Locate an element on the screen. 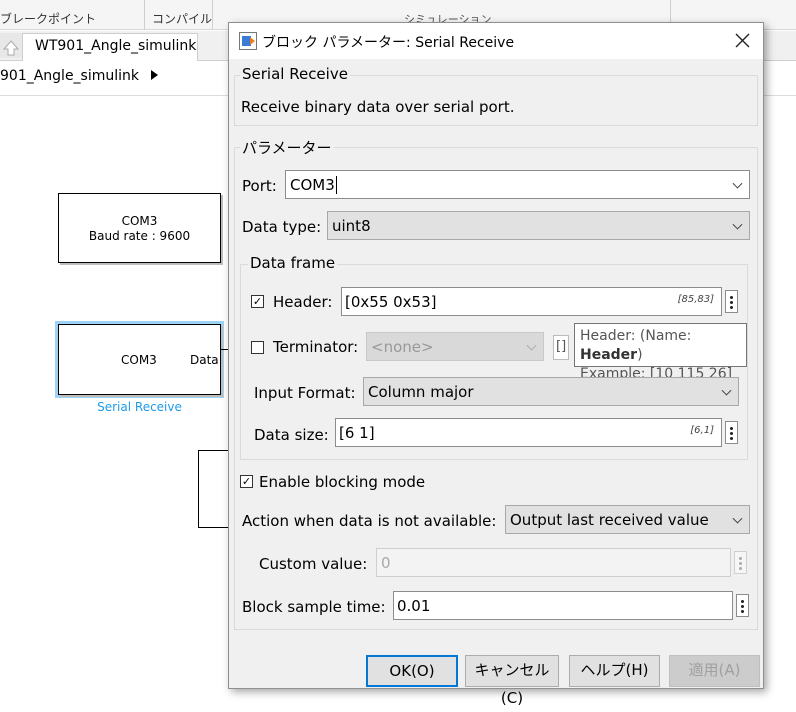 This screenshot has height=712, width=796. action-value: Output last received value is located at coordinates (609, 520).